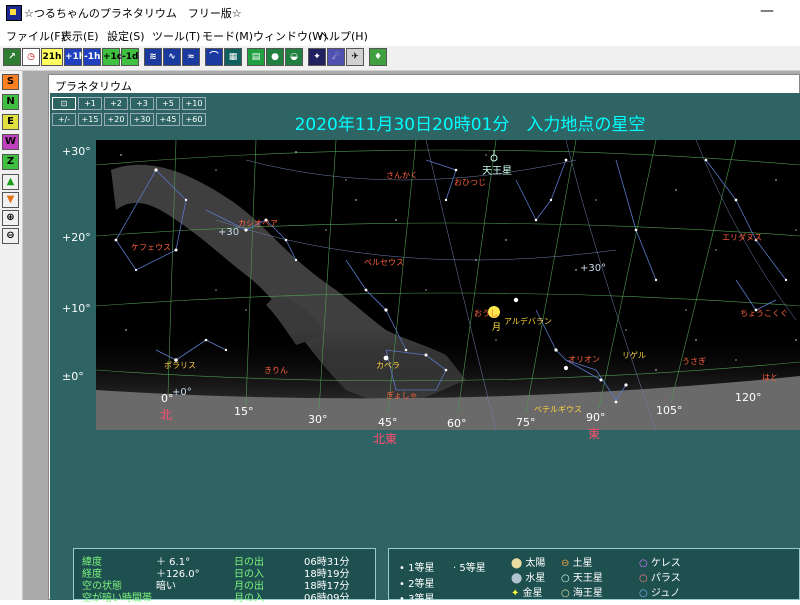 This screenshot has width=800, height=605. Describe the element at coordinates (76, 151) in the screenshot. I see `altitude-label-30: +30°` at that location.